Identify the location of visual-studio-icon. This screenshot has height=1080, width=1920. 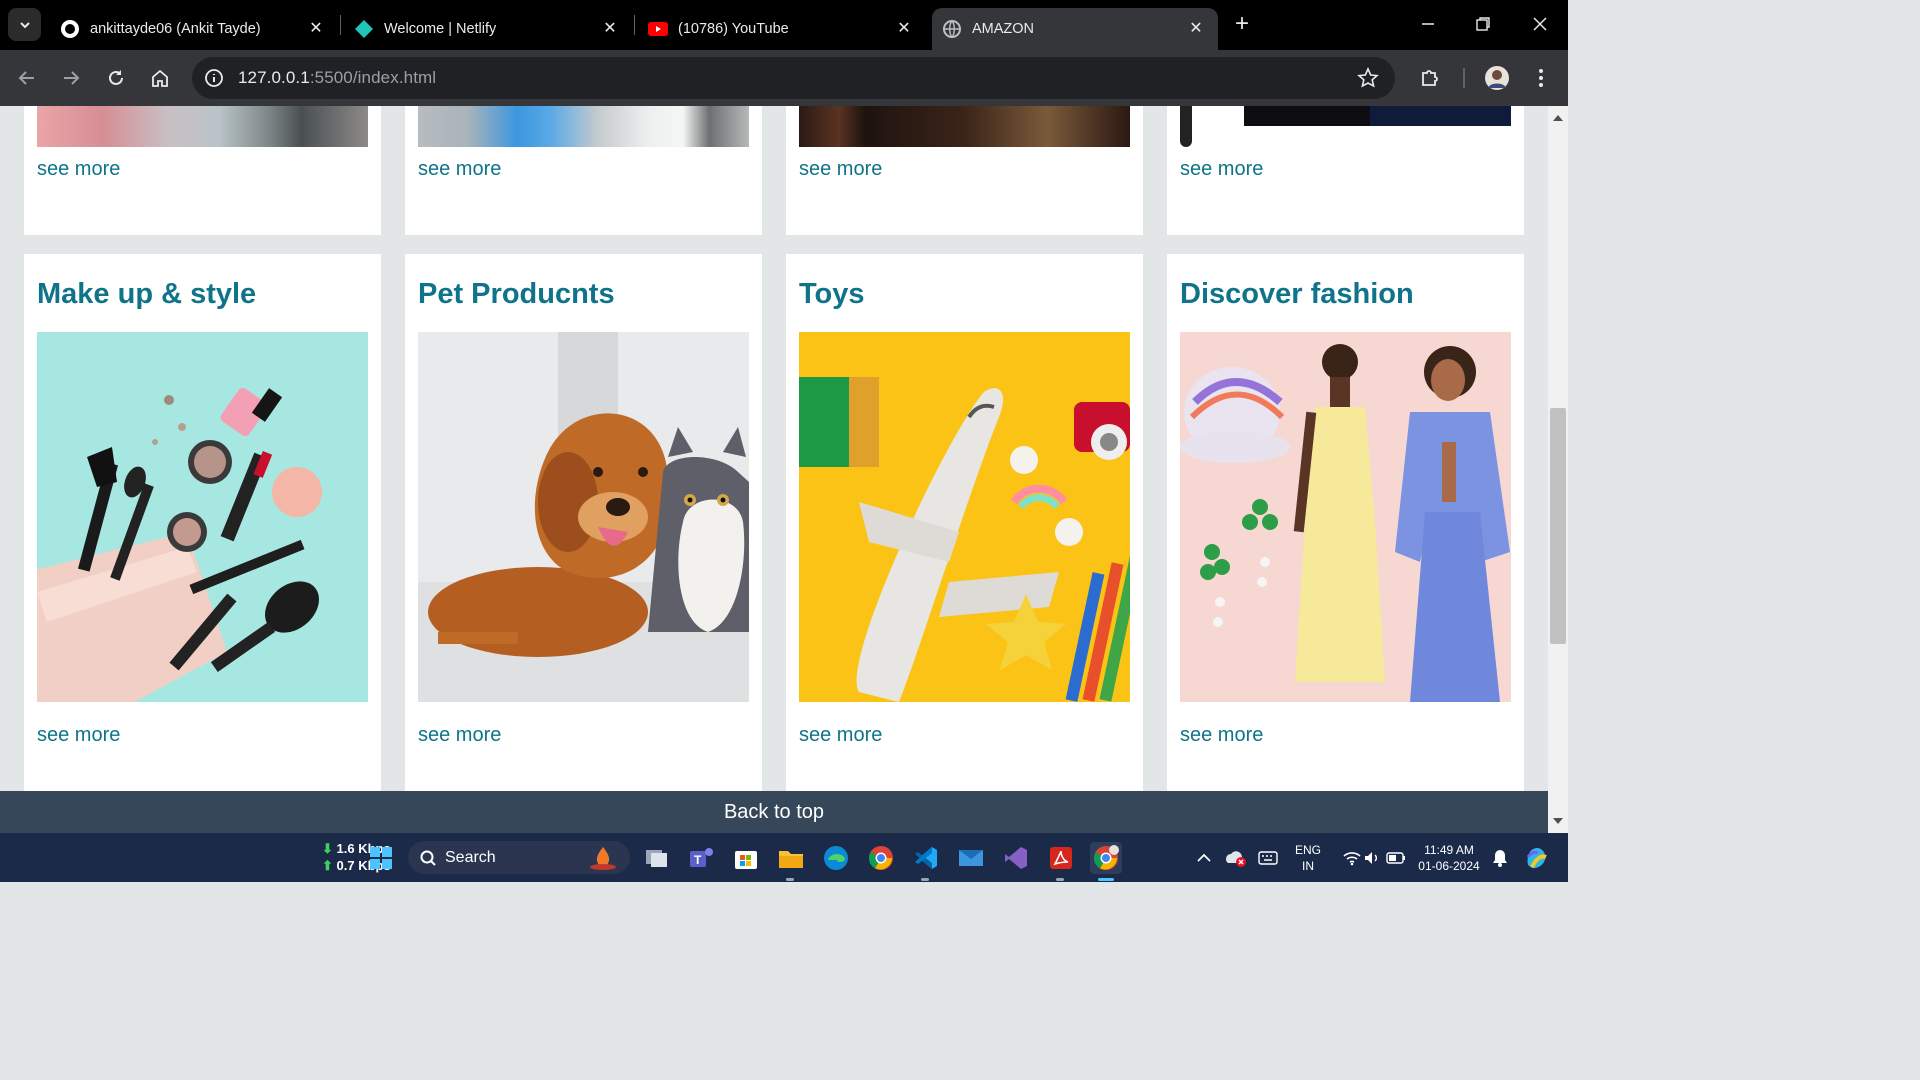
(1016, 858).